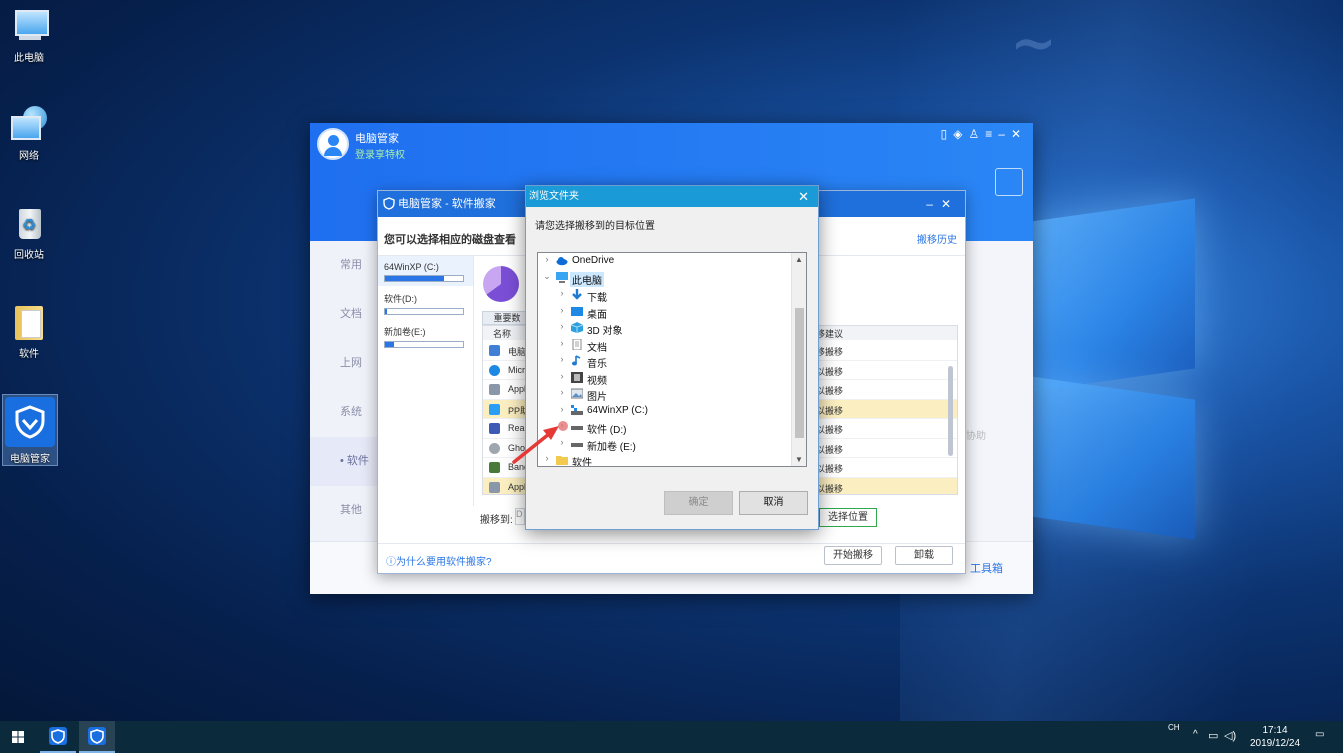  I want to click on windows-start-icon, so click(18, 737).